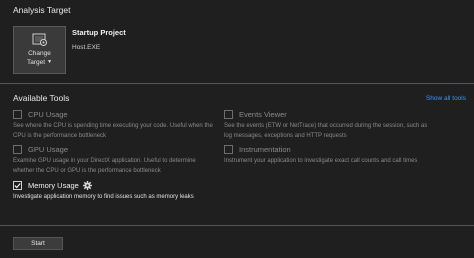 The width and height of the screenshot is (474, 258). What do you see at coordinates (38, 243) in the screenshot?
I see `start-button: Start` at bounding box center [38, 243].